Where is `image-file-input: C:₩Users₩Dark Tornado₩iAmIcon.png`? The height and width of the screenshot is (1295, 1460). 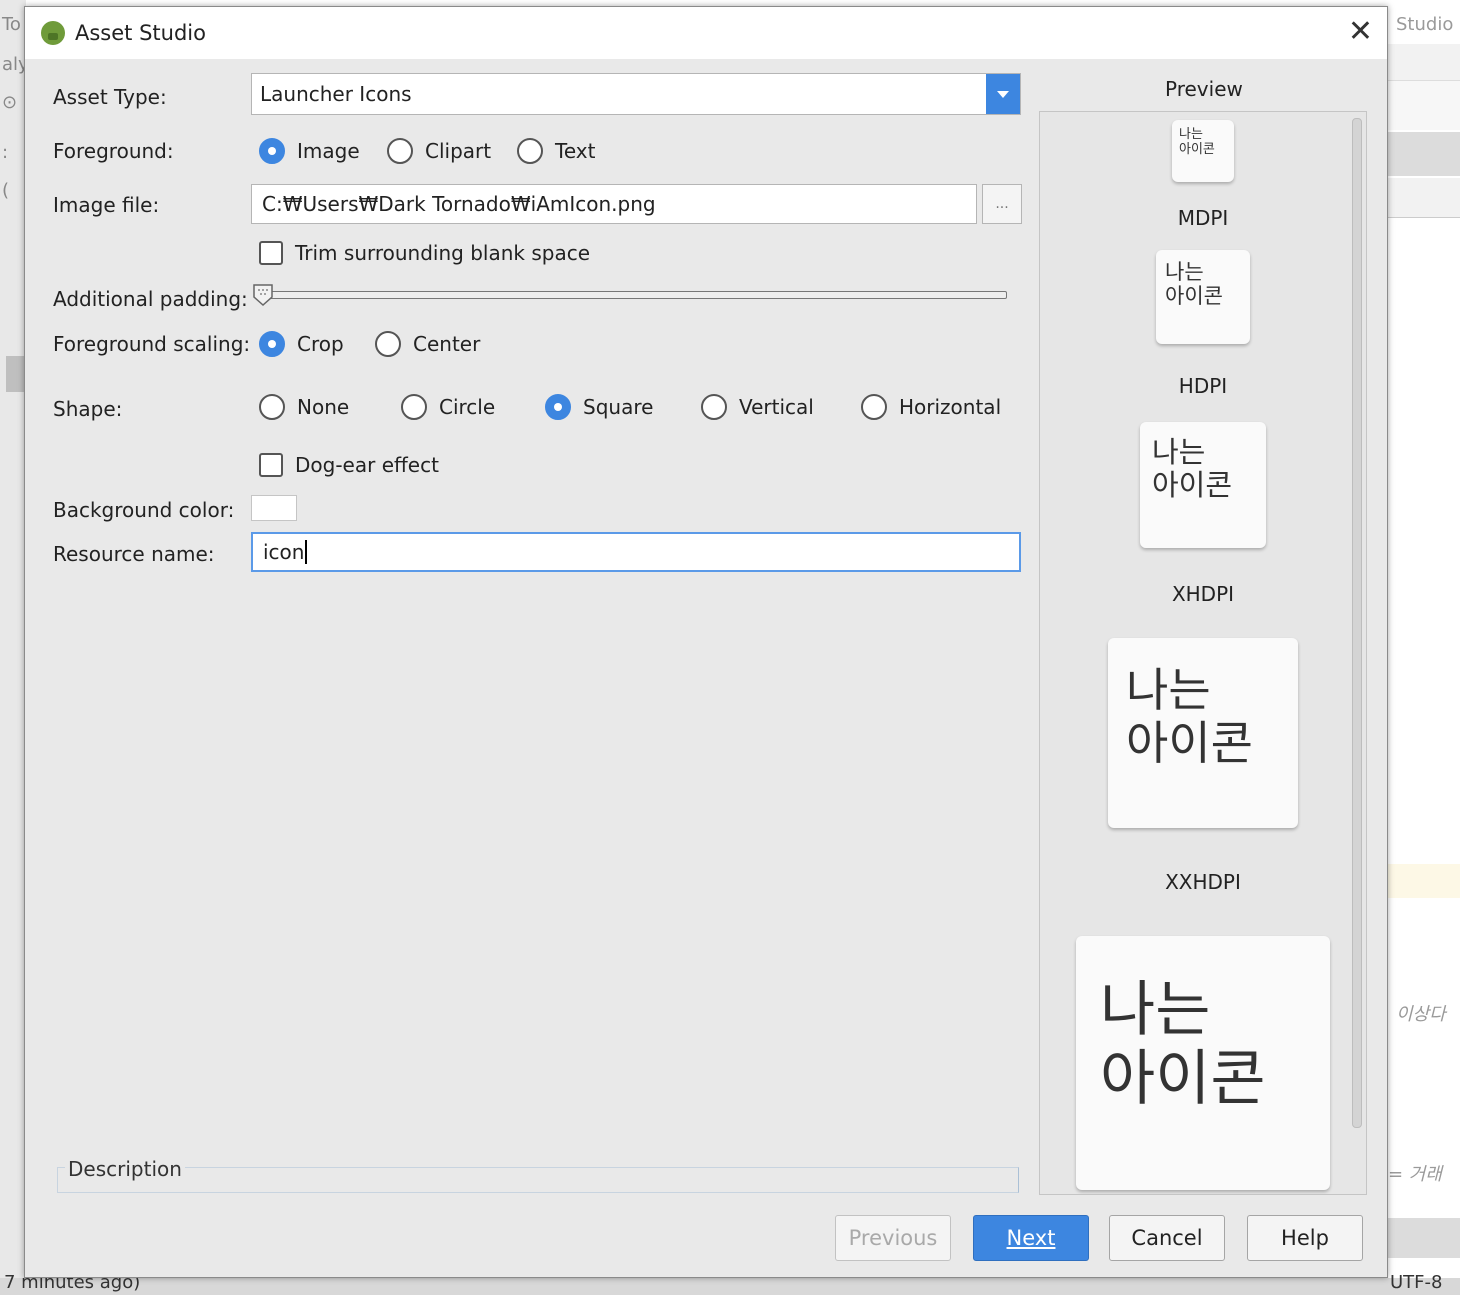
image-file-input: C:₩Users₩Dark Tornado₩iAmIcon.png is located at coordinates (614, 204).